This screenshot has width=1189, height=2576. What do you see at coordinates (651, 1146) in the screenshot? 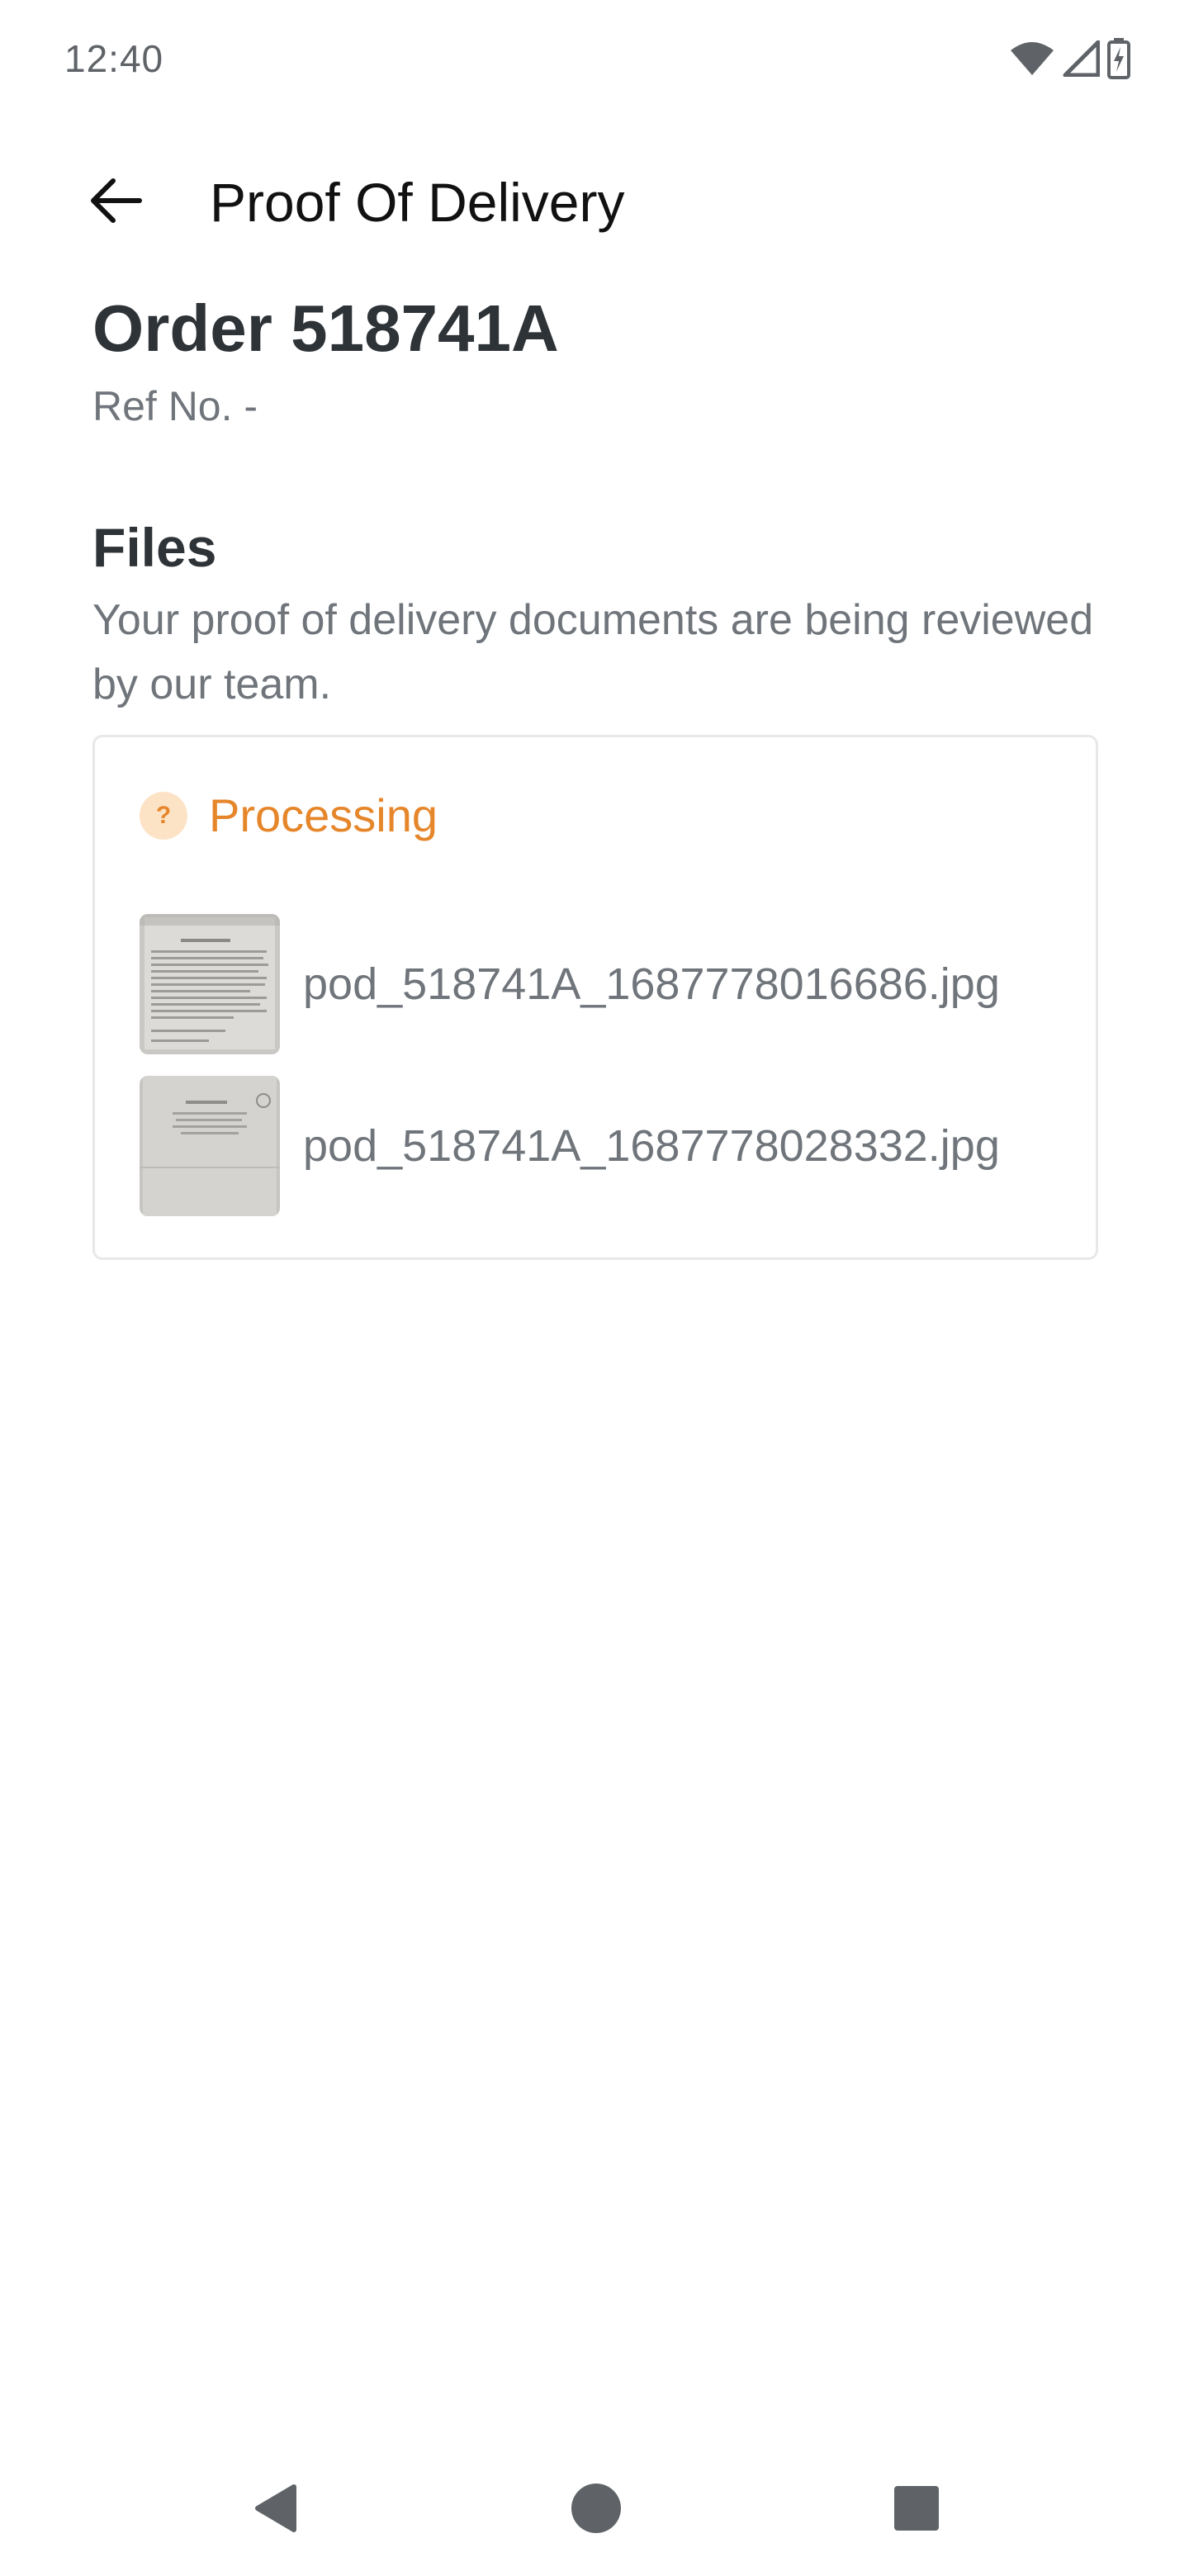
I see `file-name: pod_518741A_1687778028332.jpg` at bounding box center [651, 1146].